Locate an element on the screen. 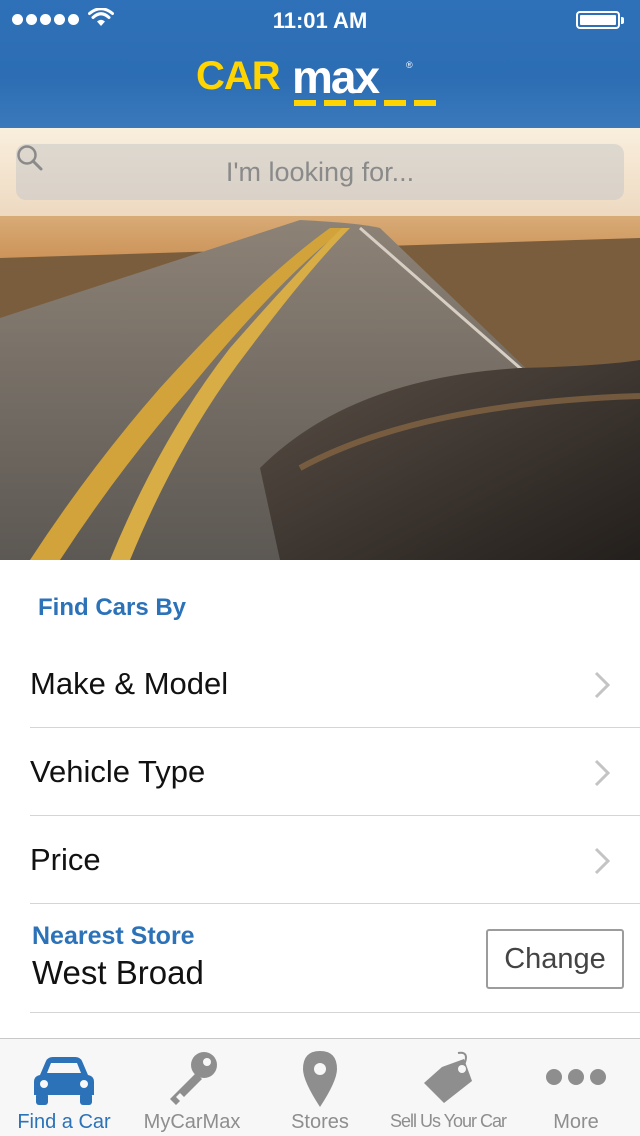  list-item-make-model: Make & Model is located at coordinates (335, 684).